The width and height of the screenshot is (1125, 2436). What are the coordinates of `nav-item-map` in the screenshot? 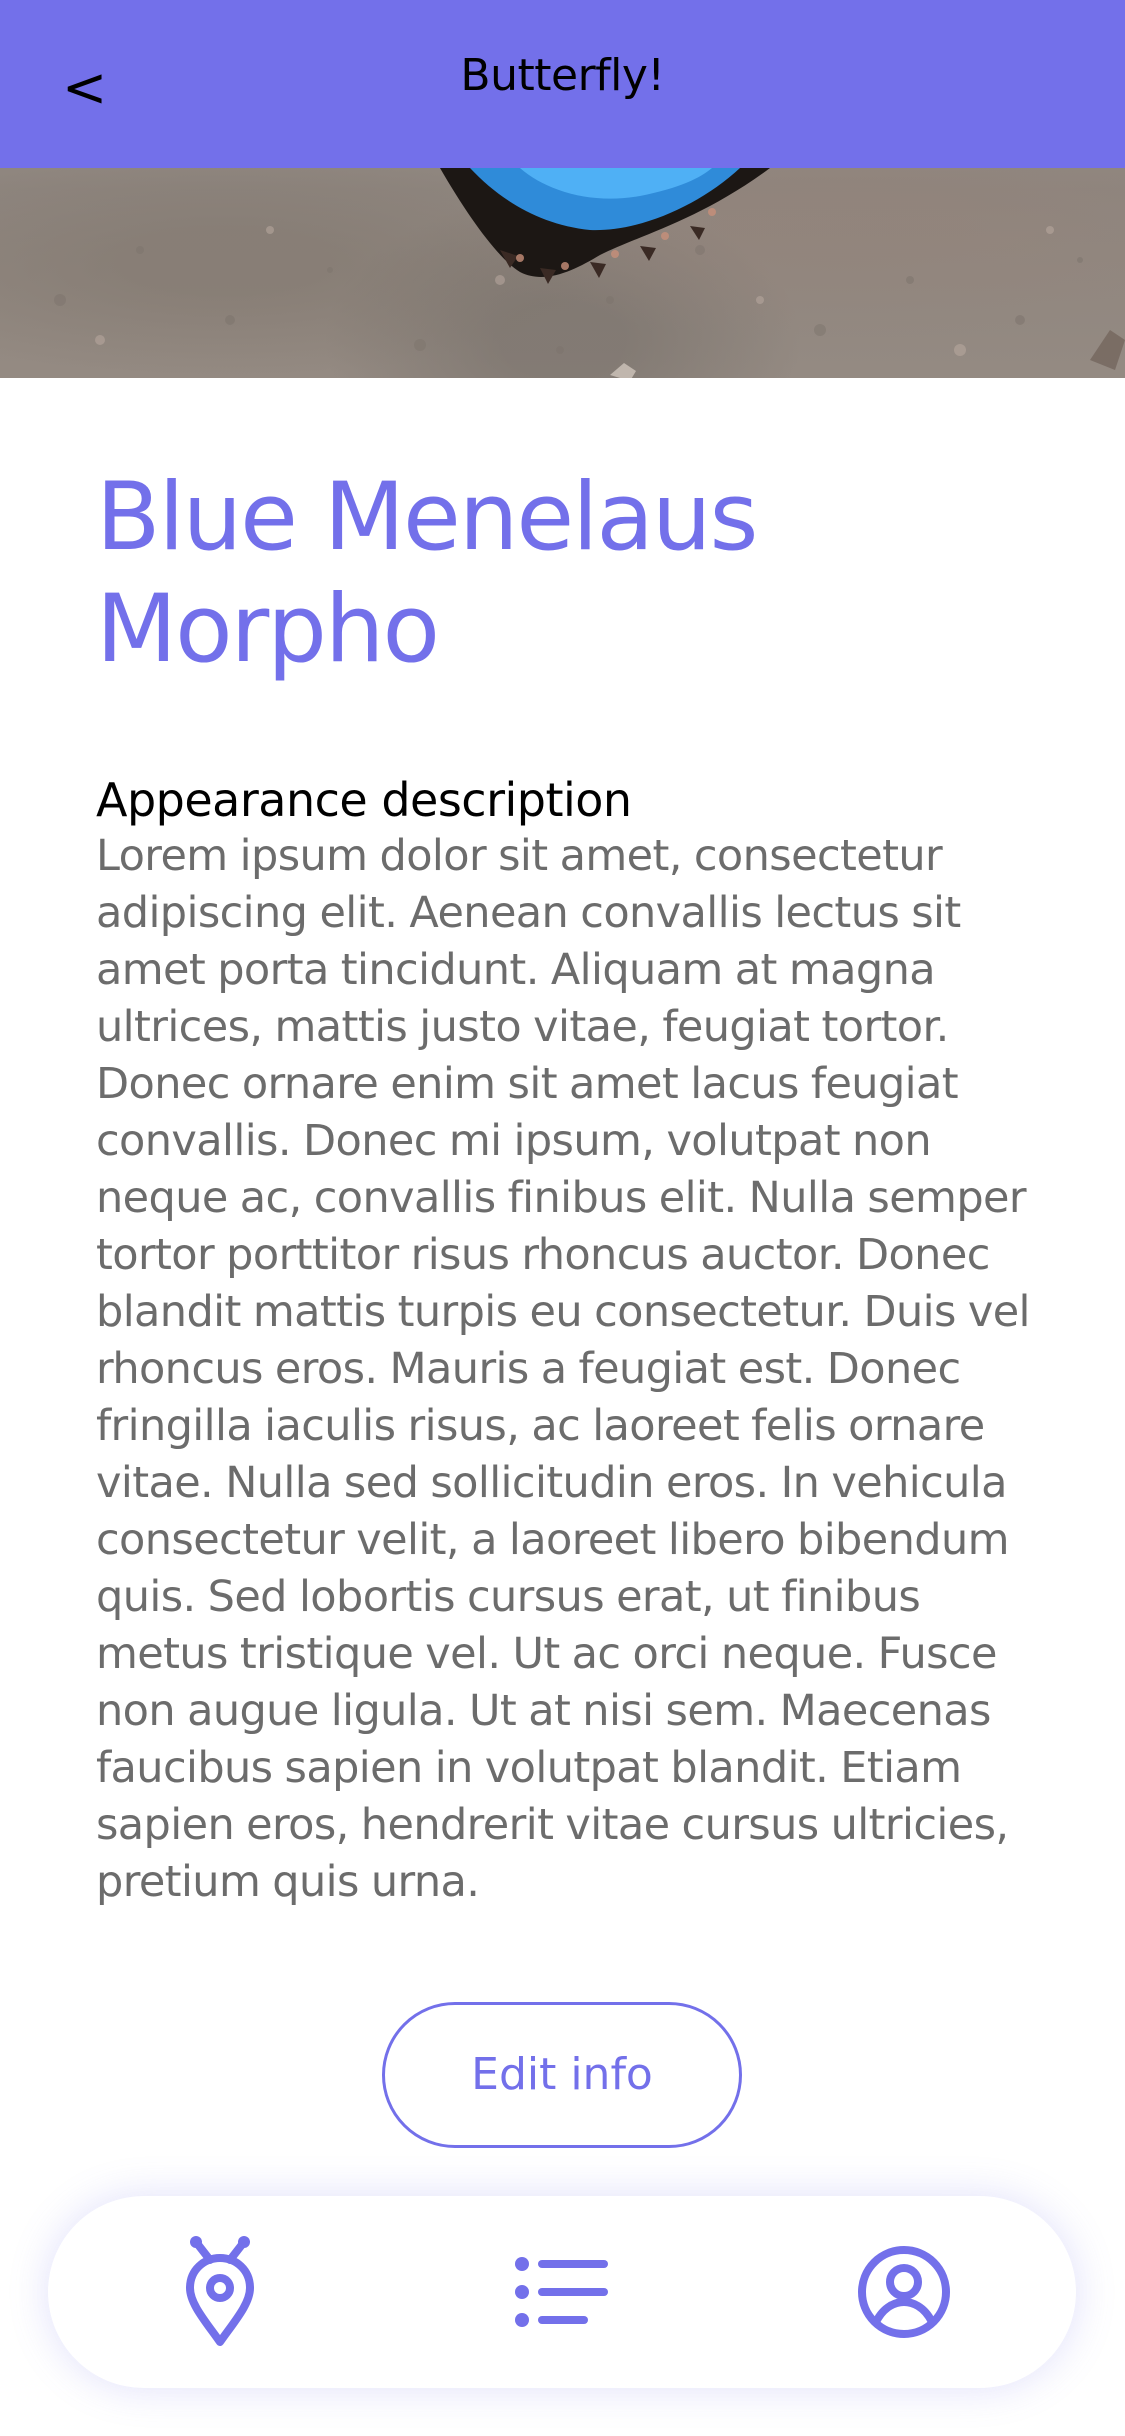 It's located at (220, 2292).